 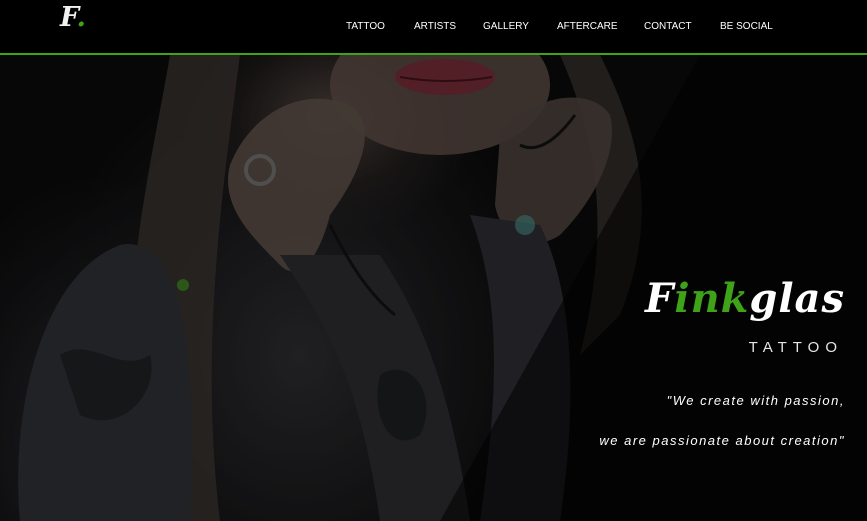 What do you see at coordinates (722, 440) in the screenshot?
I see `quote-line-2: we are passionate about creation"` at bounding box center [722, 440].